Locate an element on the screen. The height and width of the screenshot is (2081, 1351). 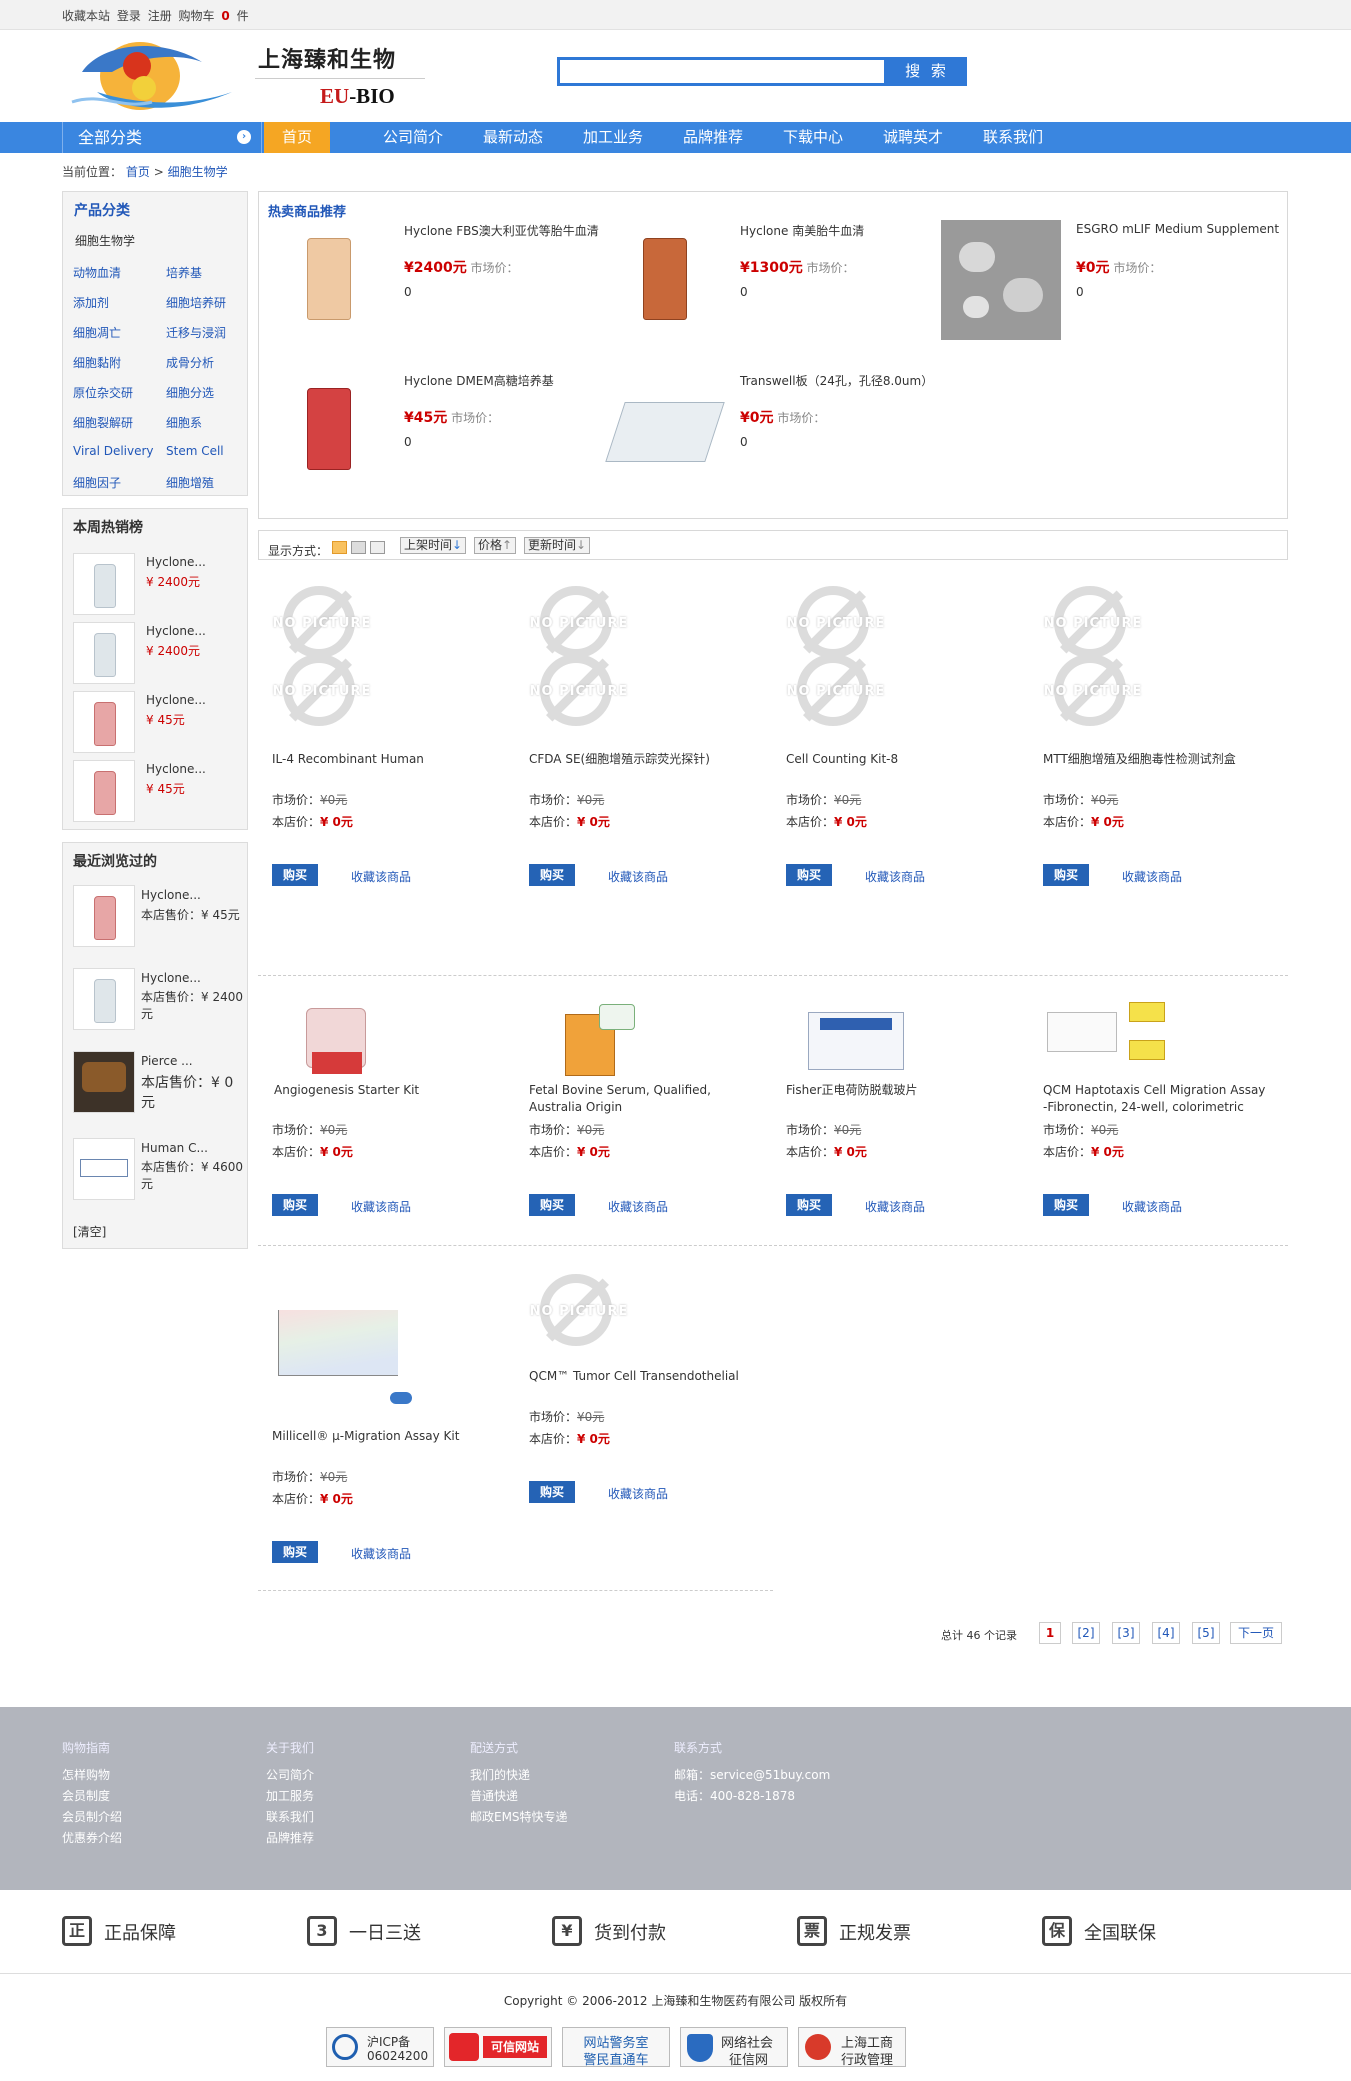
pager-page: [3] is located at coordinates (1126, 1633).